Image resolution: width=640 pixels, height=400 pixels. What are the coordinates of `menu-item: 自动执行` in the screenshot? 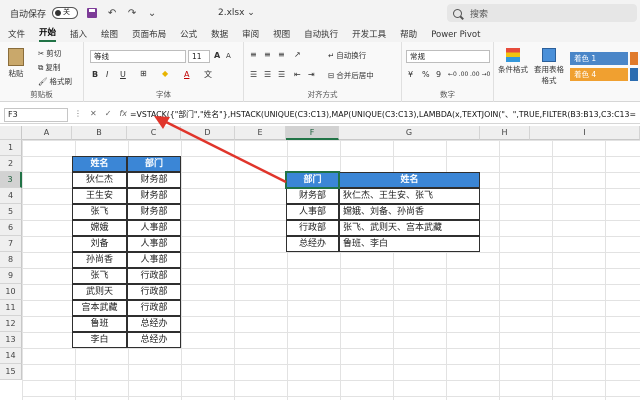 It's located at (321, 35).